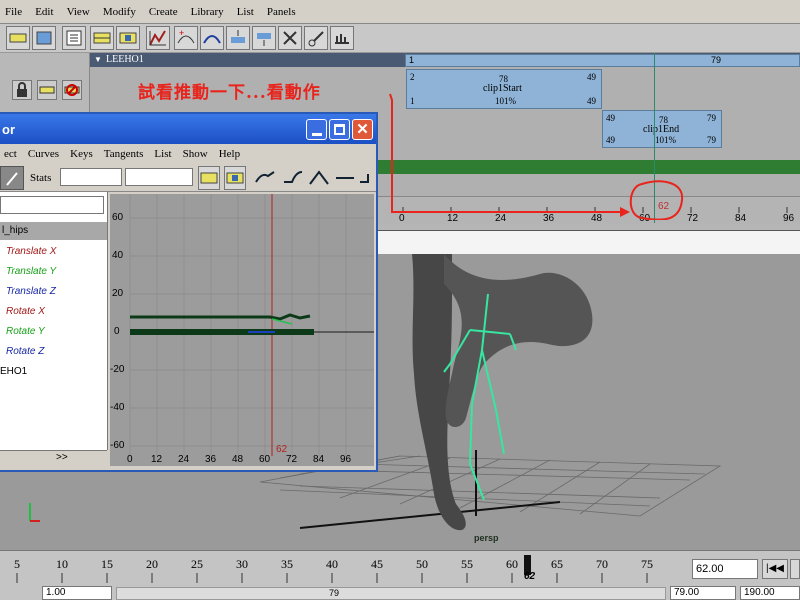  I want to click on scroll-arrow: >>, so click(62, 457).